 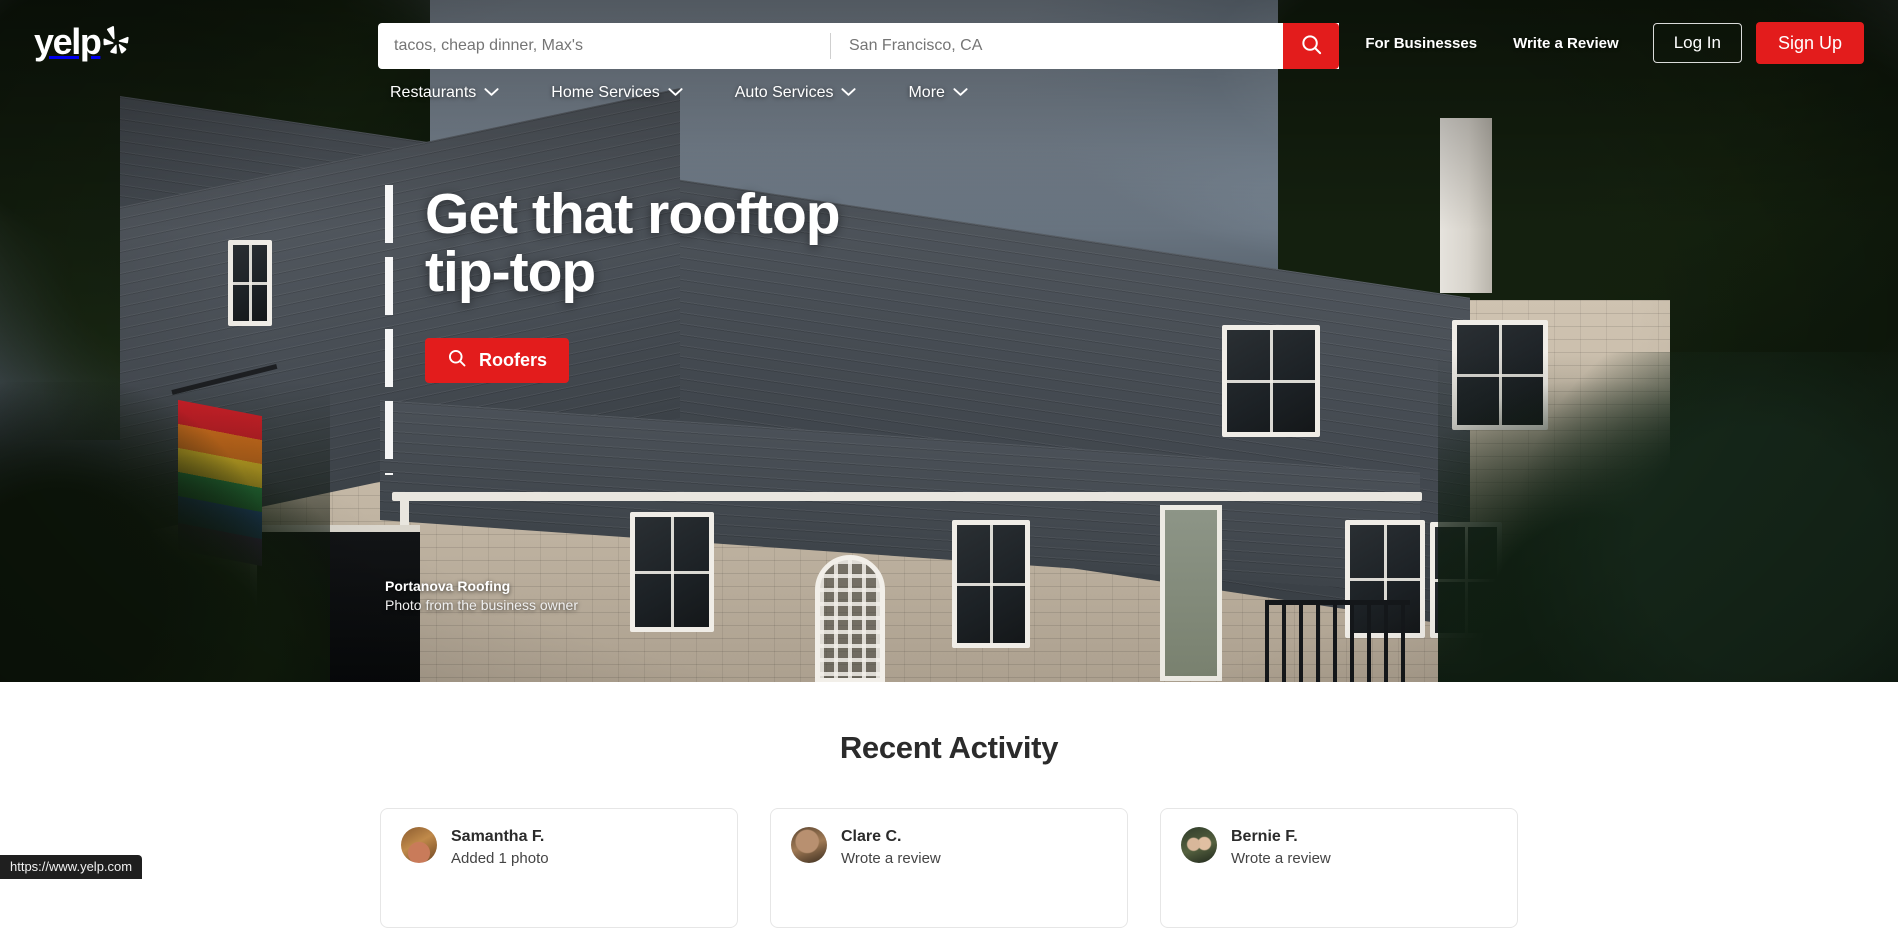 I want to click on yelp-burst-icon, so click(x=116, y=41).